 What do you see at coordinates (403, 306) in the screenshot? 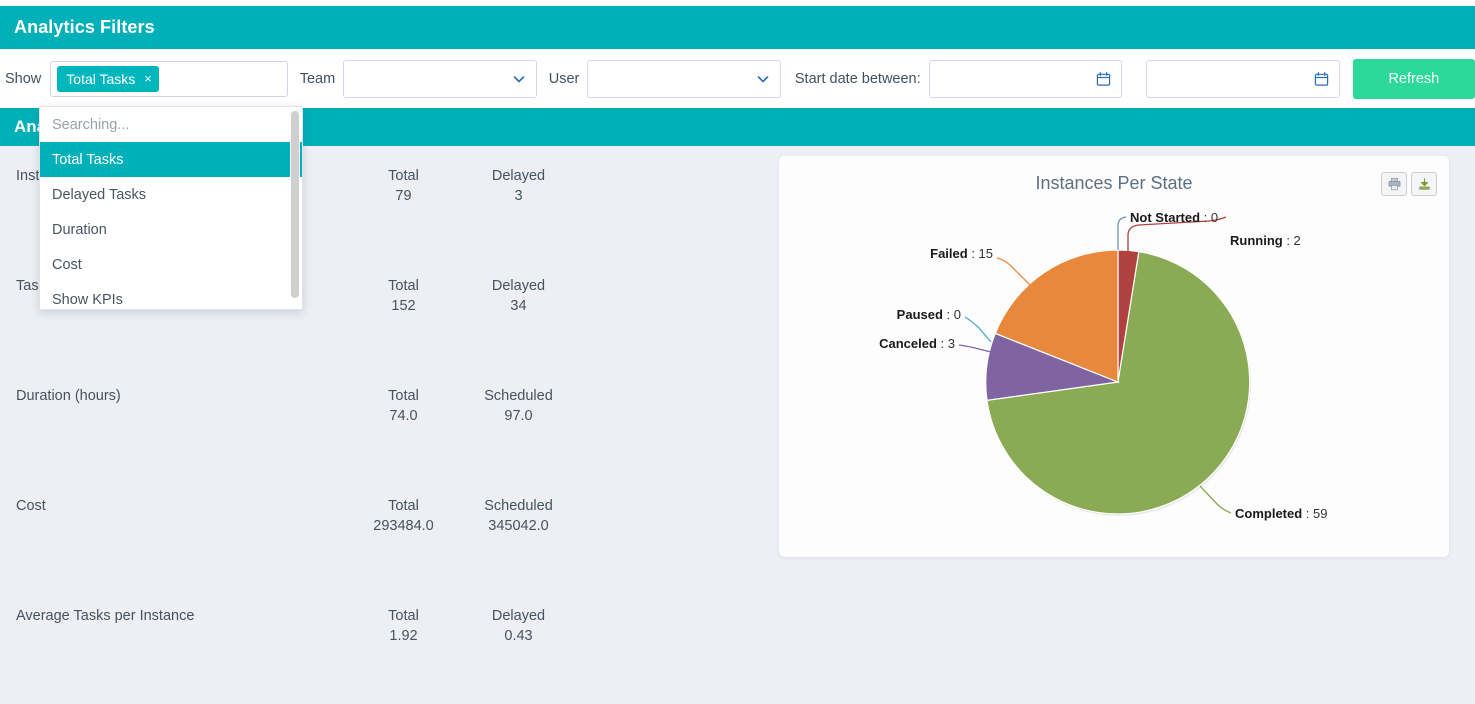
I see `kpi-metric-value: 152` at bounding box center [403, 306].